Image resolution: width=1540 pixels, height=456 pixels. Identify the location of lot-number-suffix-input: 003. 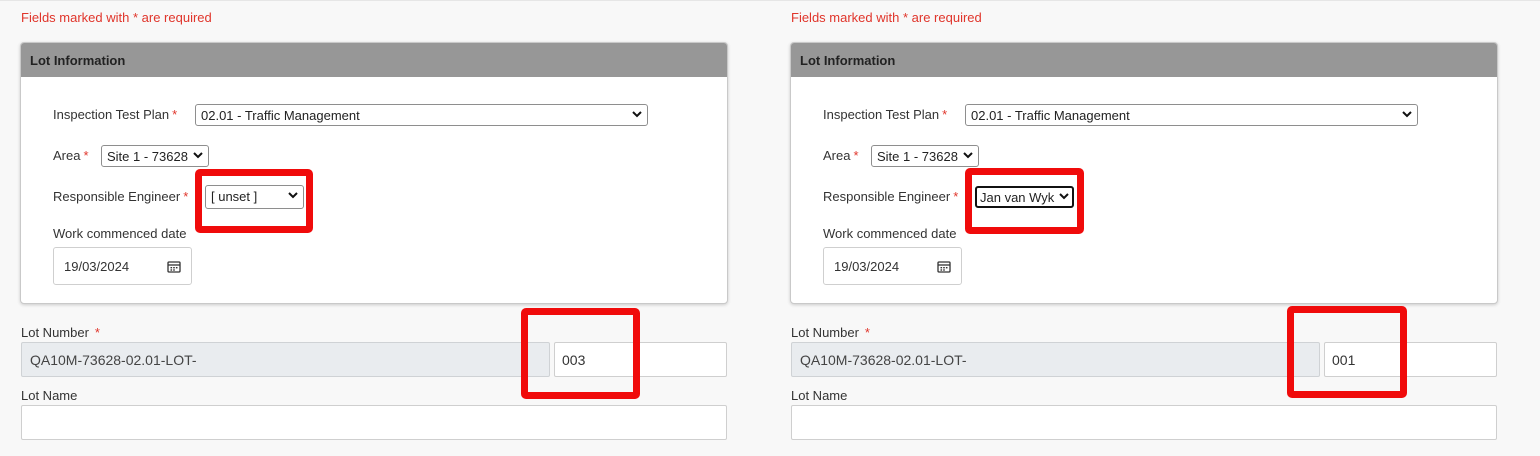
(640, 359).